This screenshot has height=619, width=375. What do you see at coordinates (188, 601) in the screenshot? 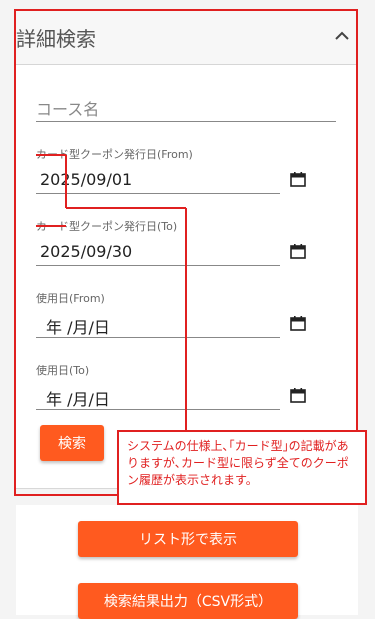
I see `csv-export-button: 検索結果出力（CSV形式）` at bounding box center [188, 601].